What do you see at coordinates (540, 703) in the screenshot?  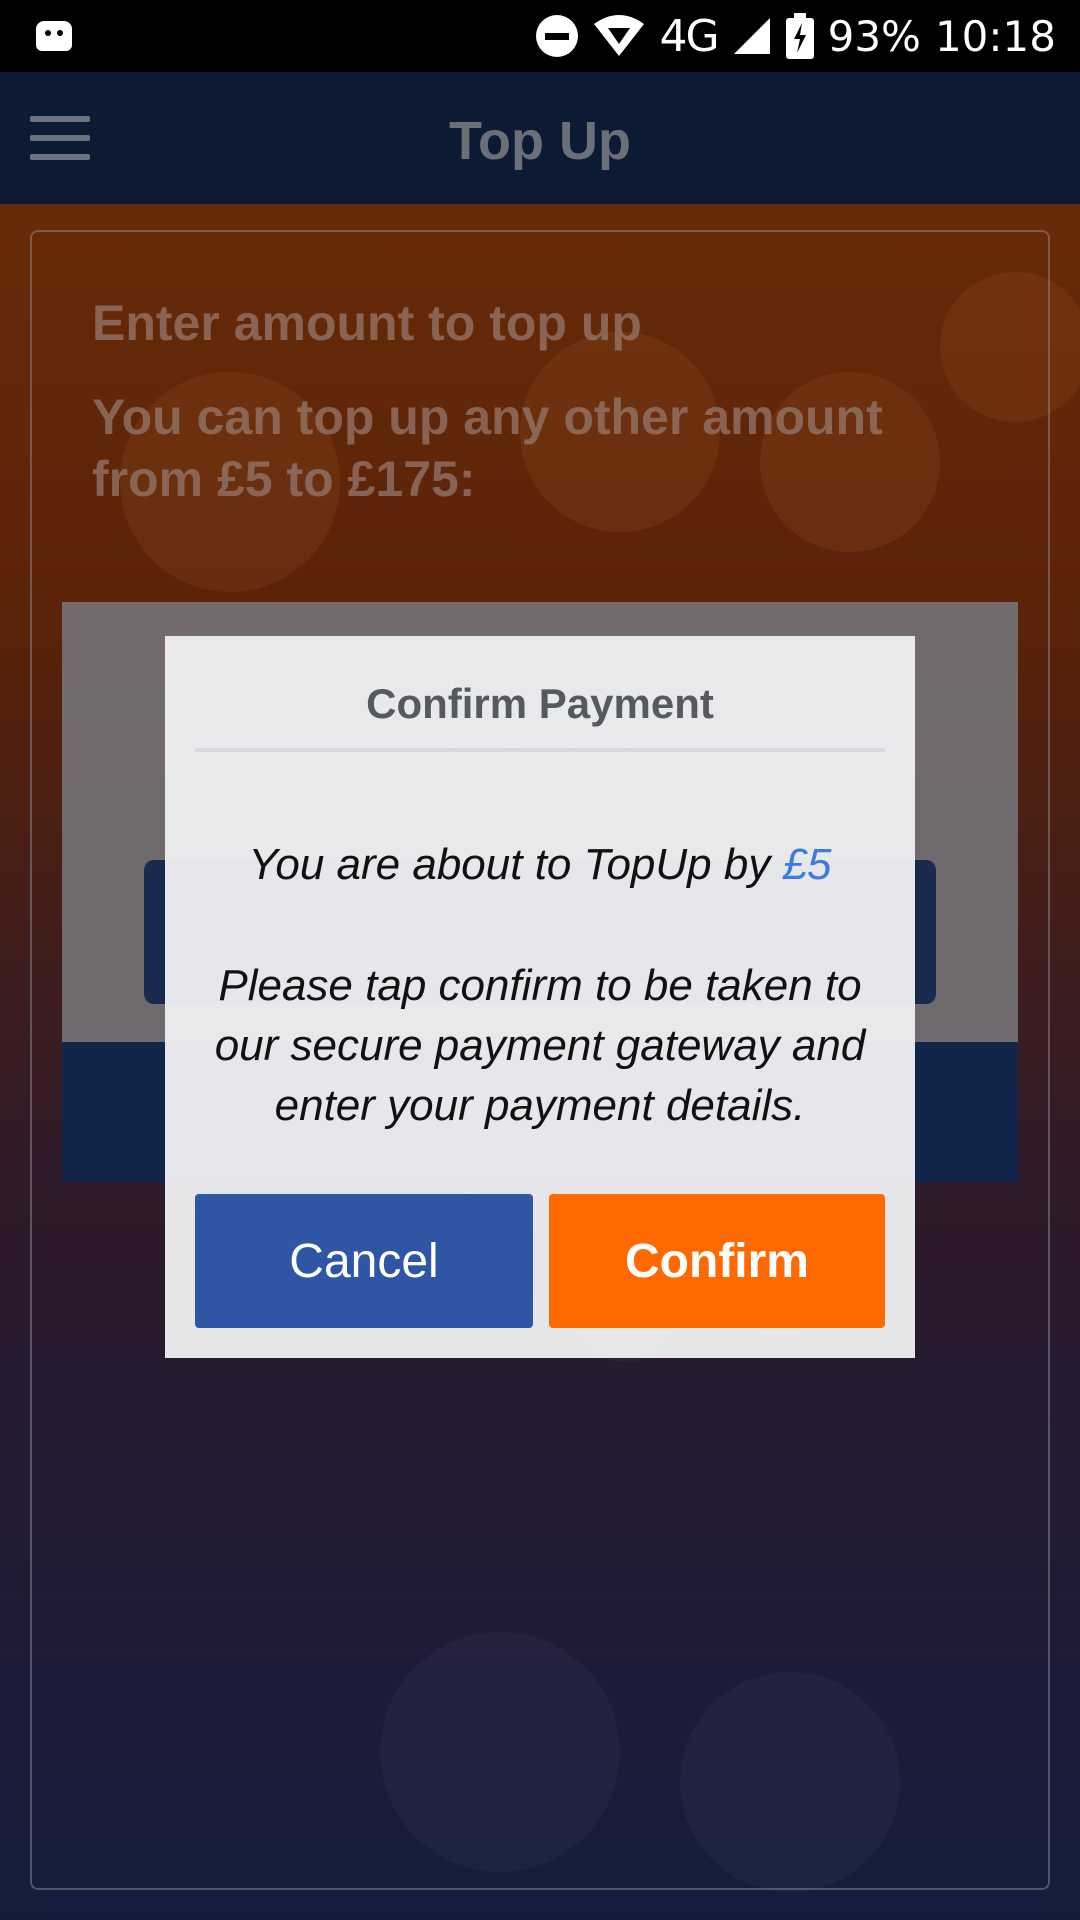 I see `dialog-title: Confirm Payment` at bounding box center [540, 703].